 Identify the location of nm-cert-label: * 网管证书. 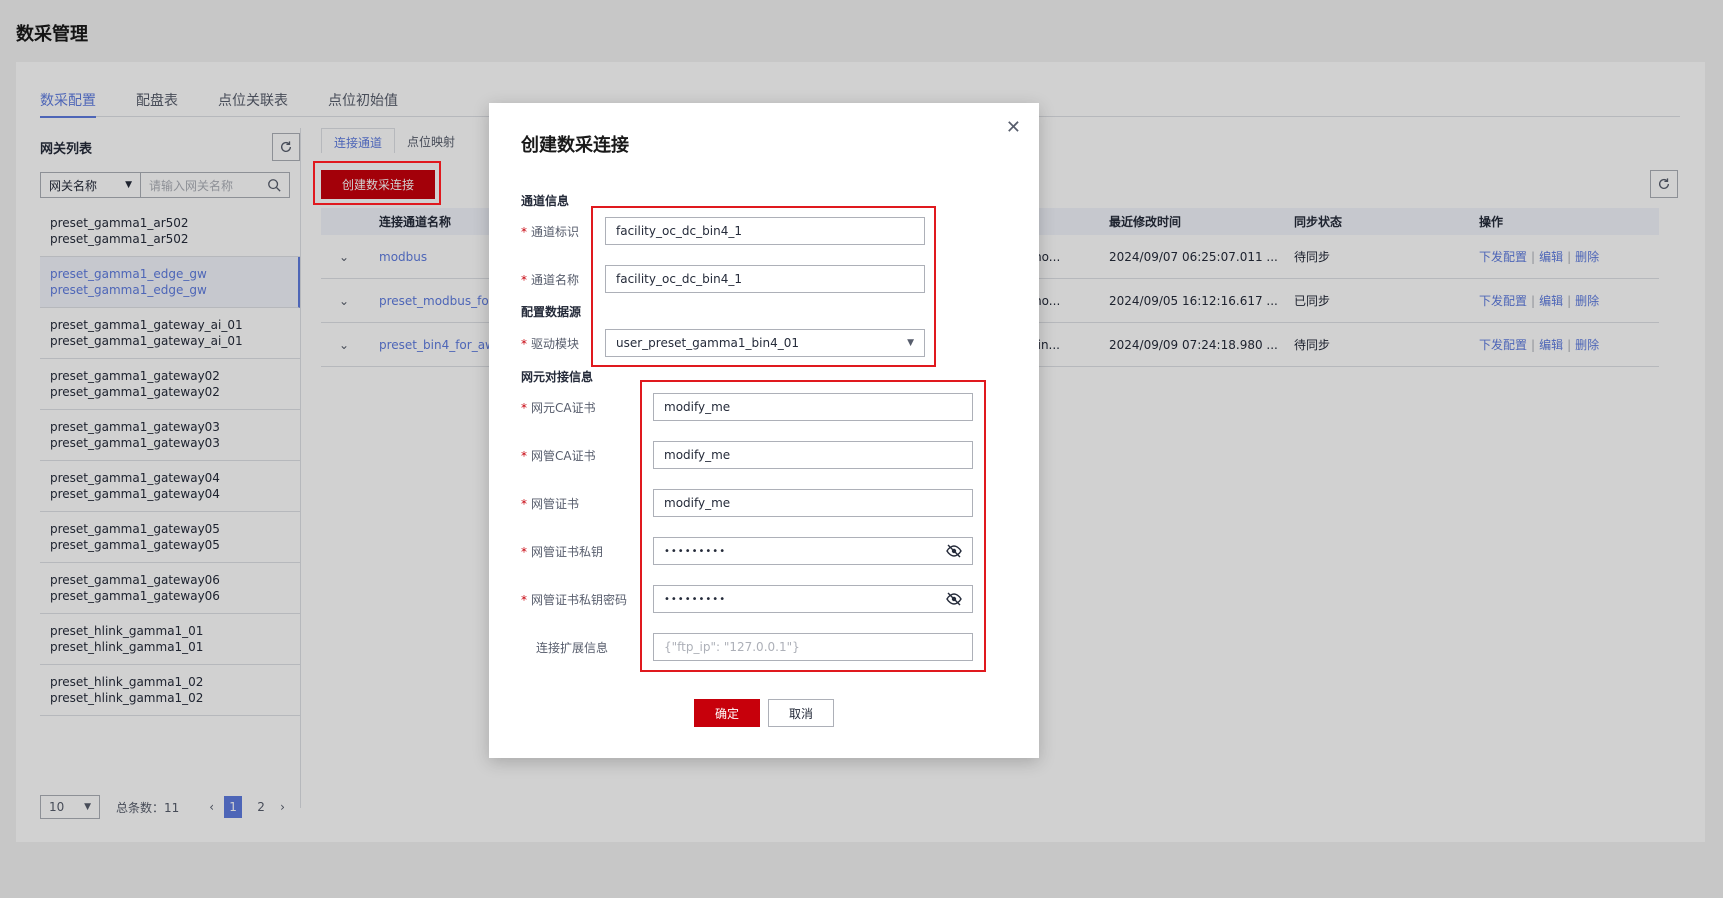
(550, 504).